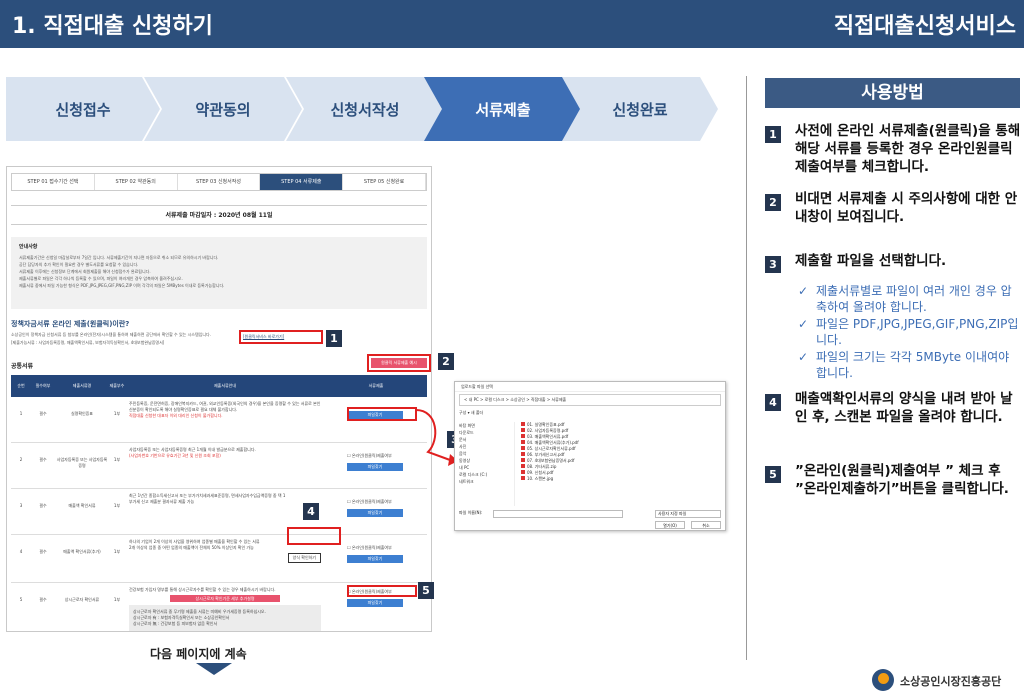 The height and width of the screenshot is (696, 1024). What do you see at coordinates (225, 598) in the screenshot?
I see `worker-criteria-button: 상시근로자 확인기준 세부 추가설명` at bounding box center [225, 598].